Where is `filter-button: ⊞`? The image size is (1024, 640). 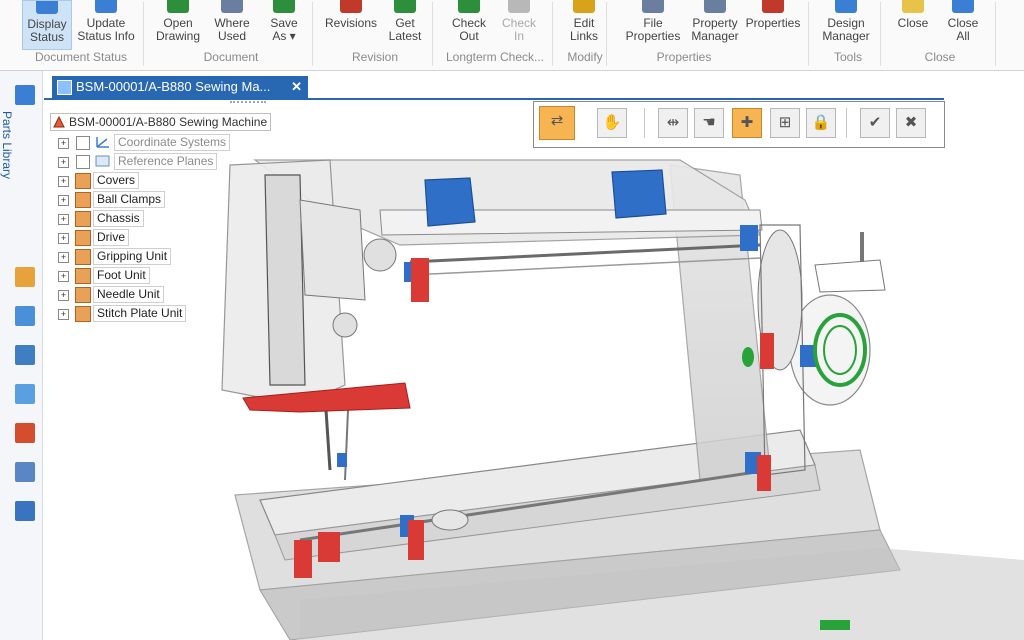
filter-button: ⊞ is located at coordinates (785, 123).